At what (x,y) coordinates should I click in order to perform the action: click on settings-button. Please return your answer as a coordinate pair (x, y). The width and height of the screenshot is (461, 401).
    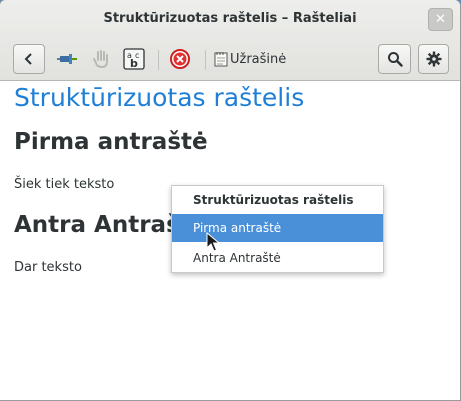
    Looking at the image, I should click on (433, 59).